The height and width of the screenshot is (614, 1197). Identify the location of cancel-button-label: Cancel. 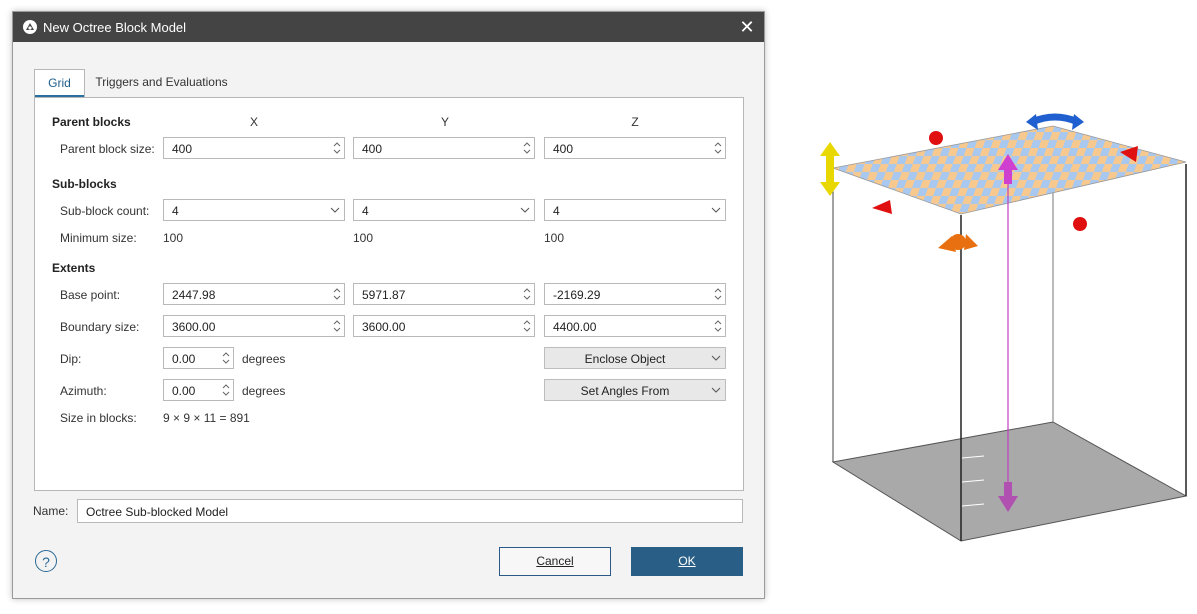
(555, 561).